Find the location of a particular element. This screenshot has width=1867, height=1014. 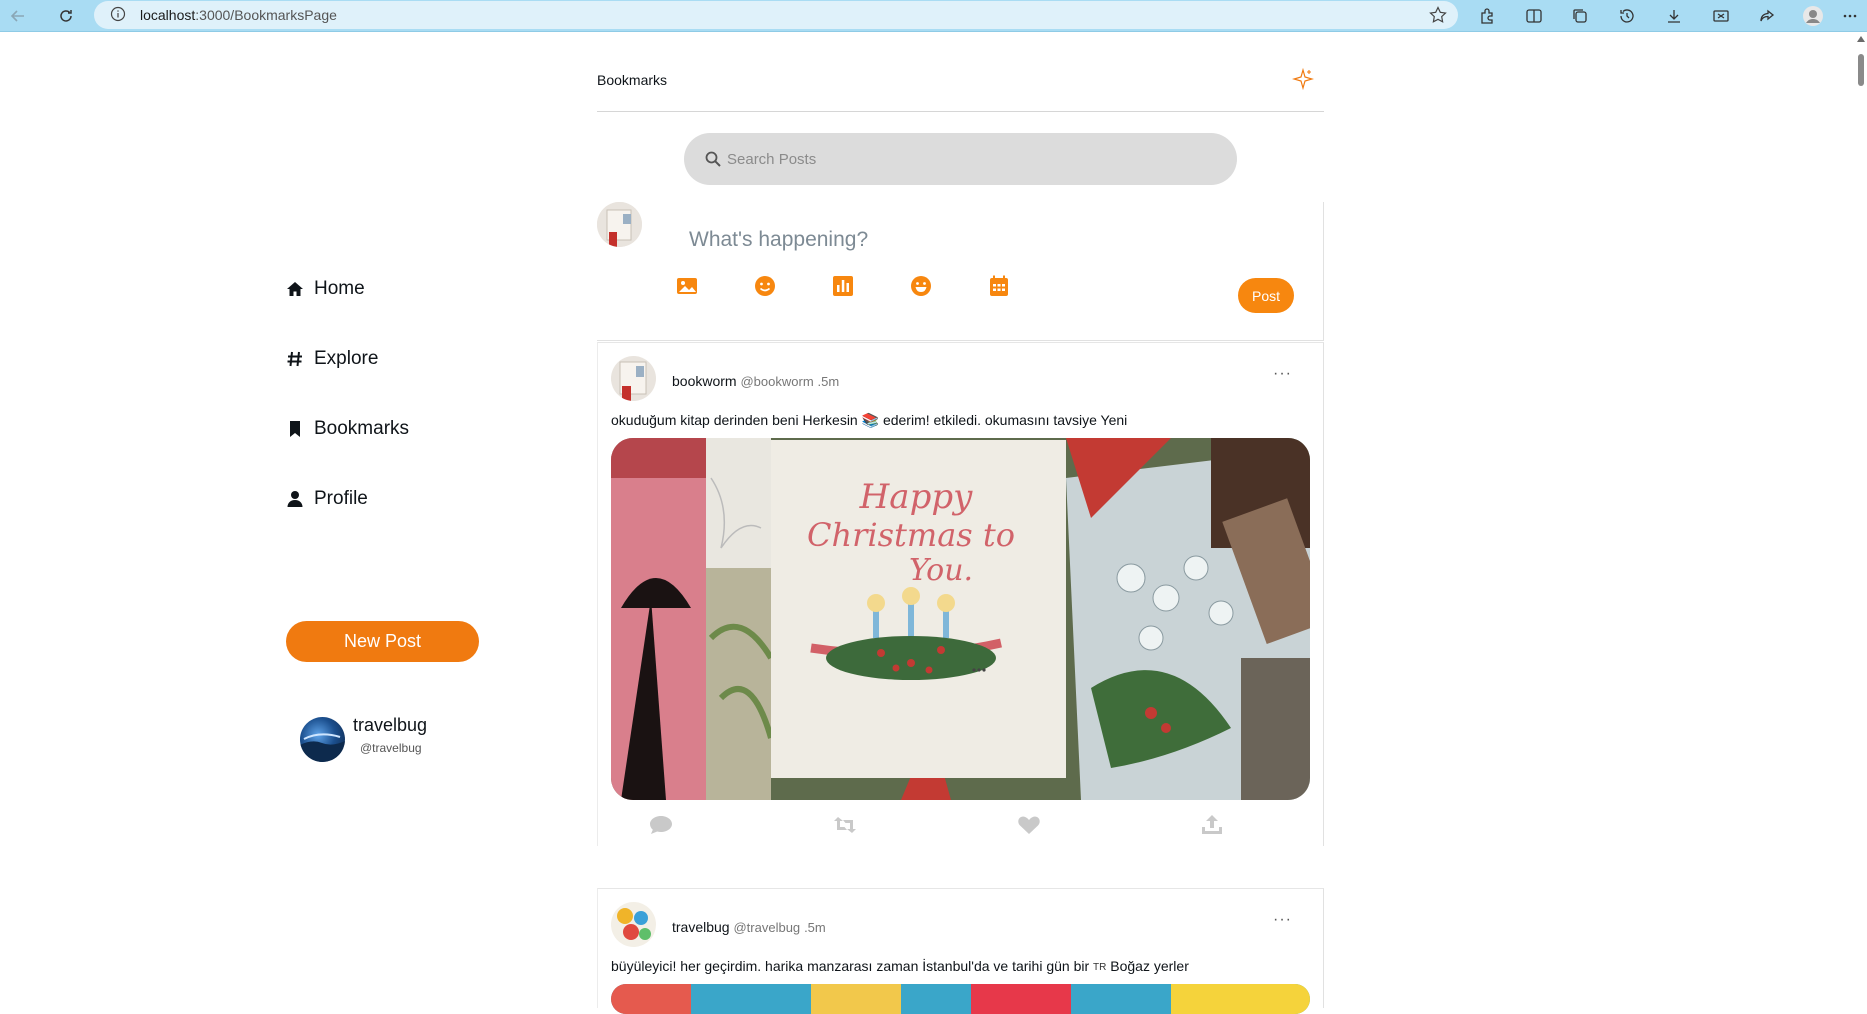

composer-toolbar is located at coordinates (855, 287).